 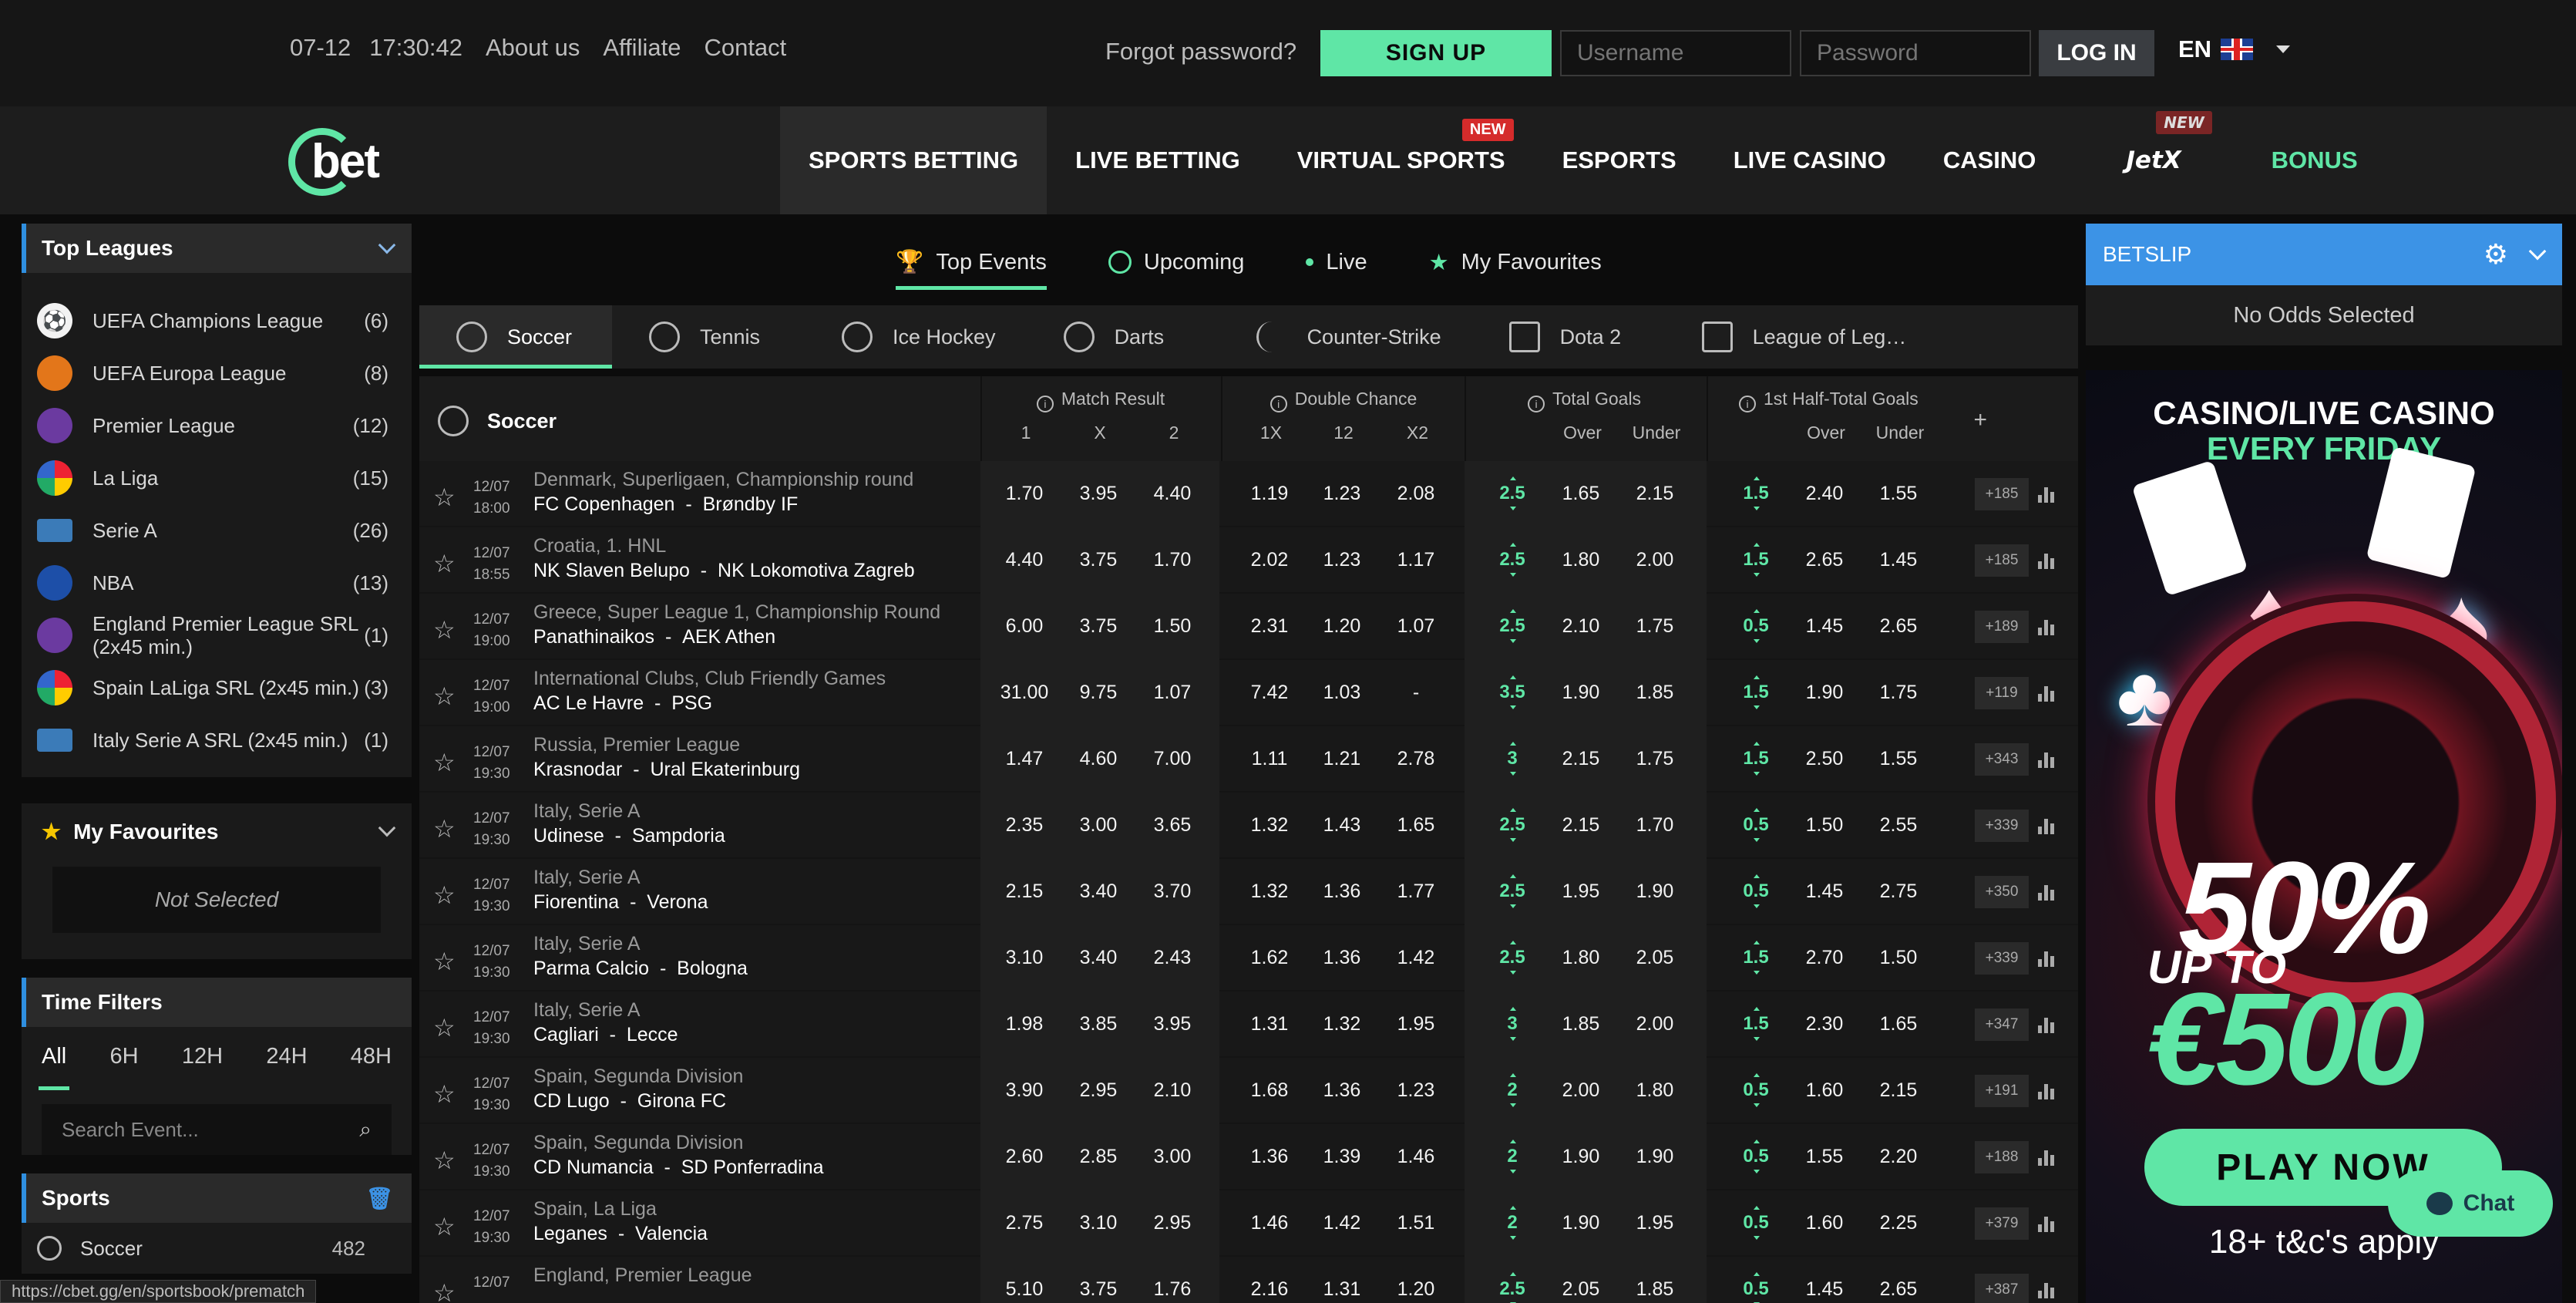 I want to click on chat-button: Chat, so click(x=2470, y=1203).